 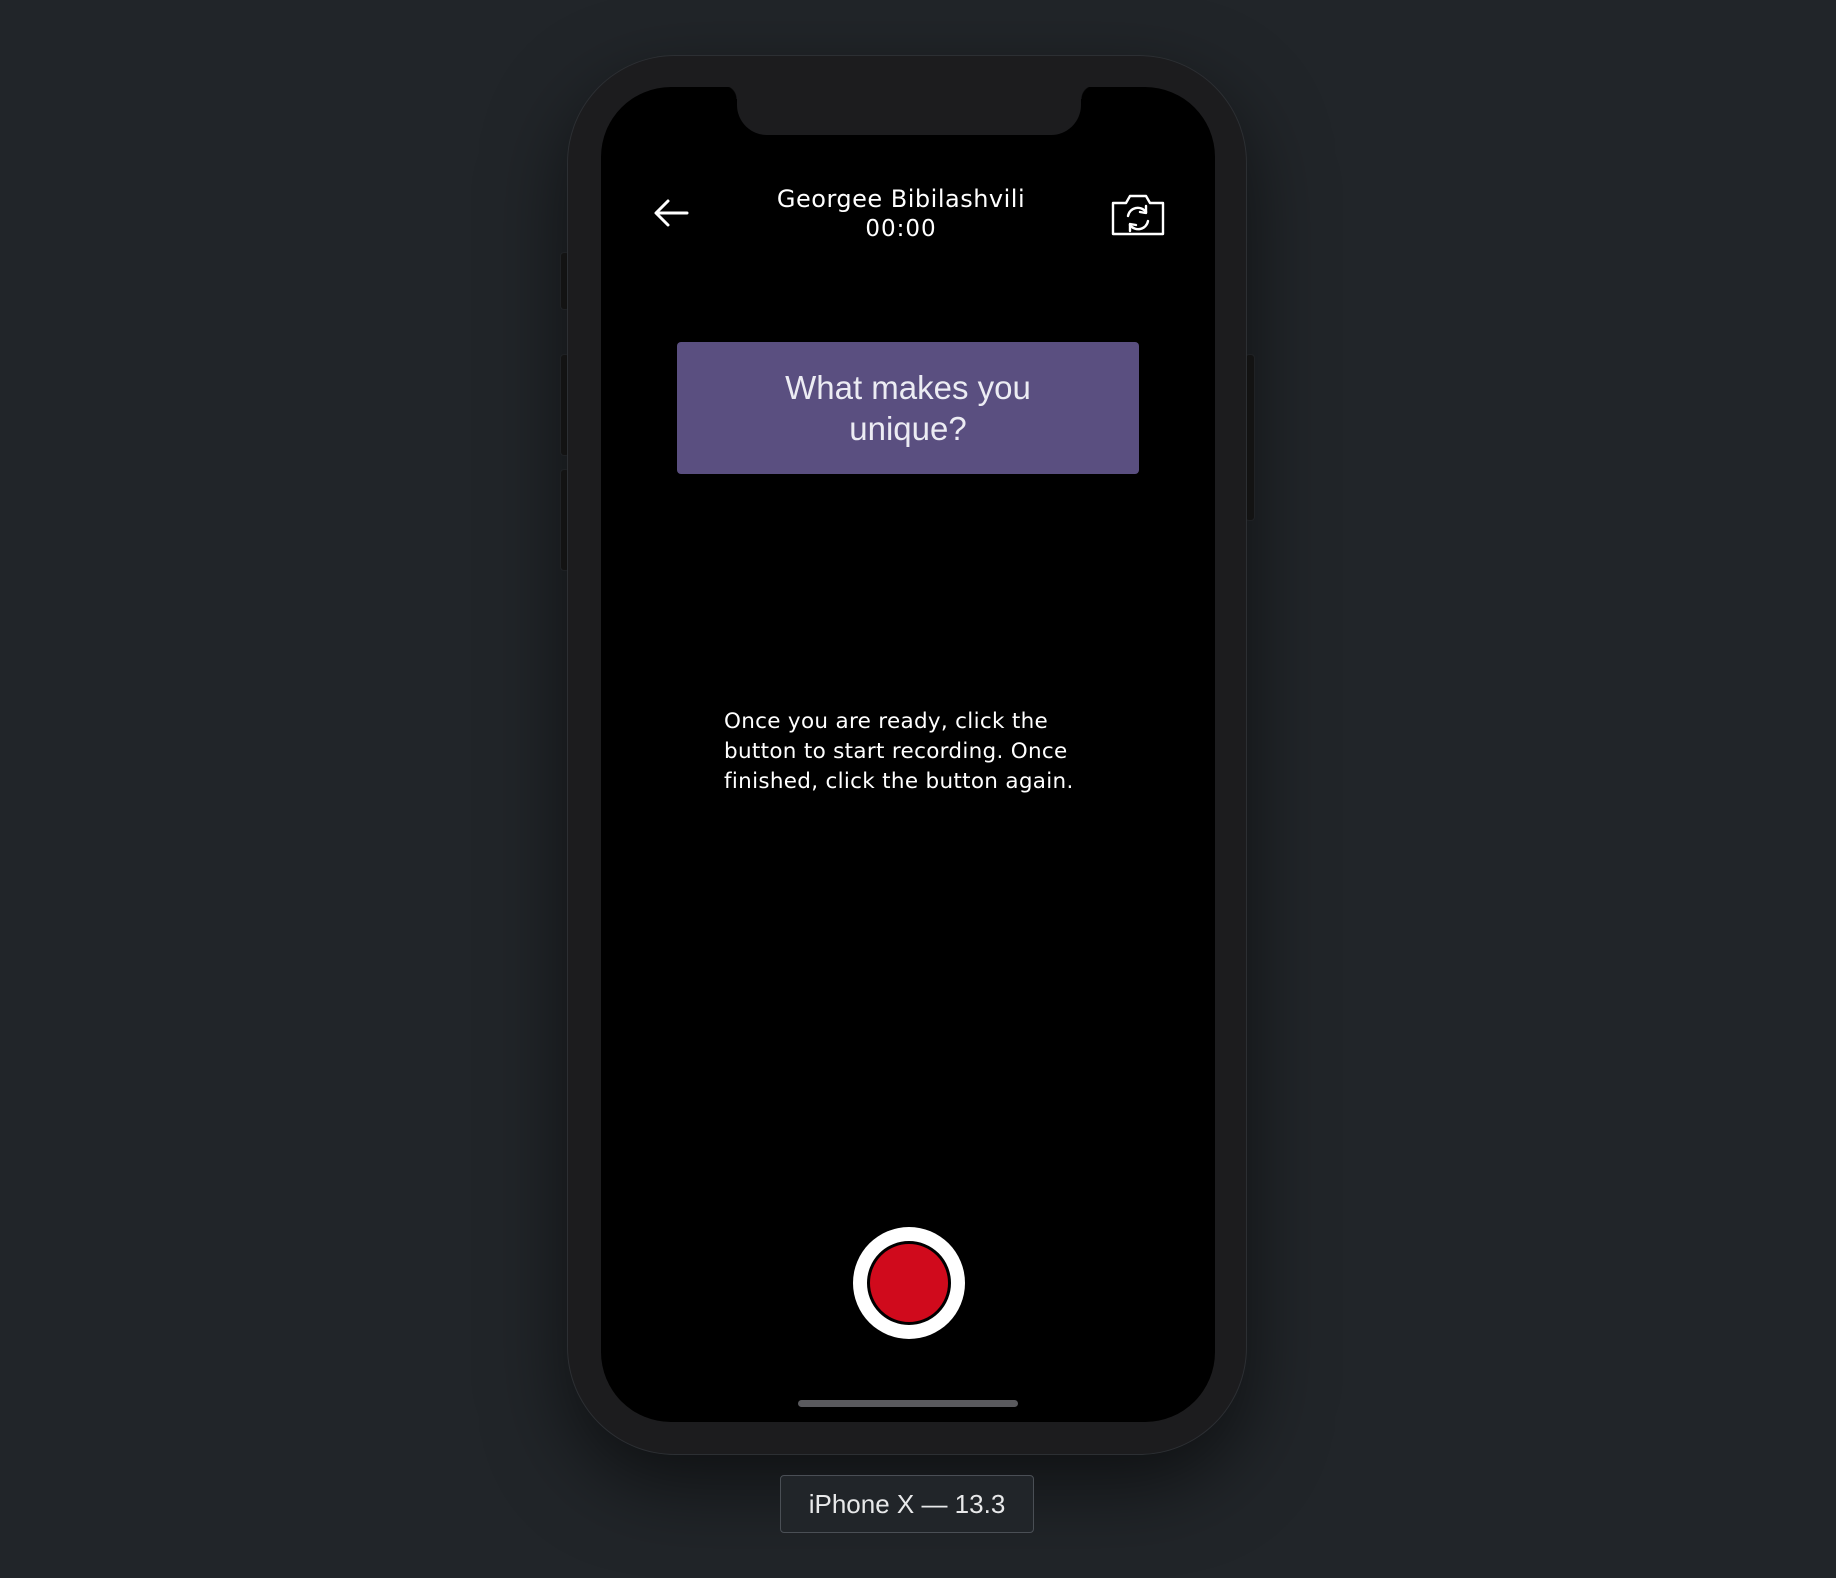 I want to click on power-button, so click(x=1250, y=437).